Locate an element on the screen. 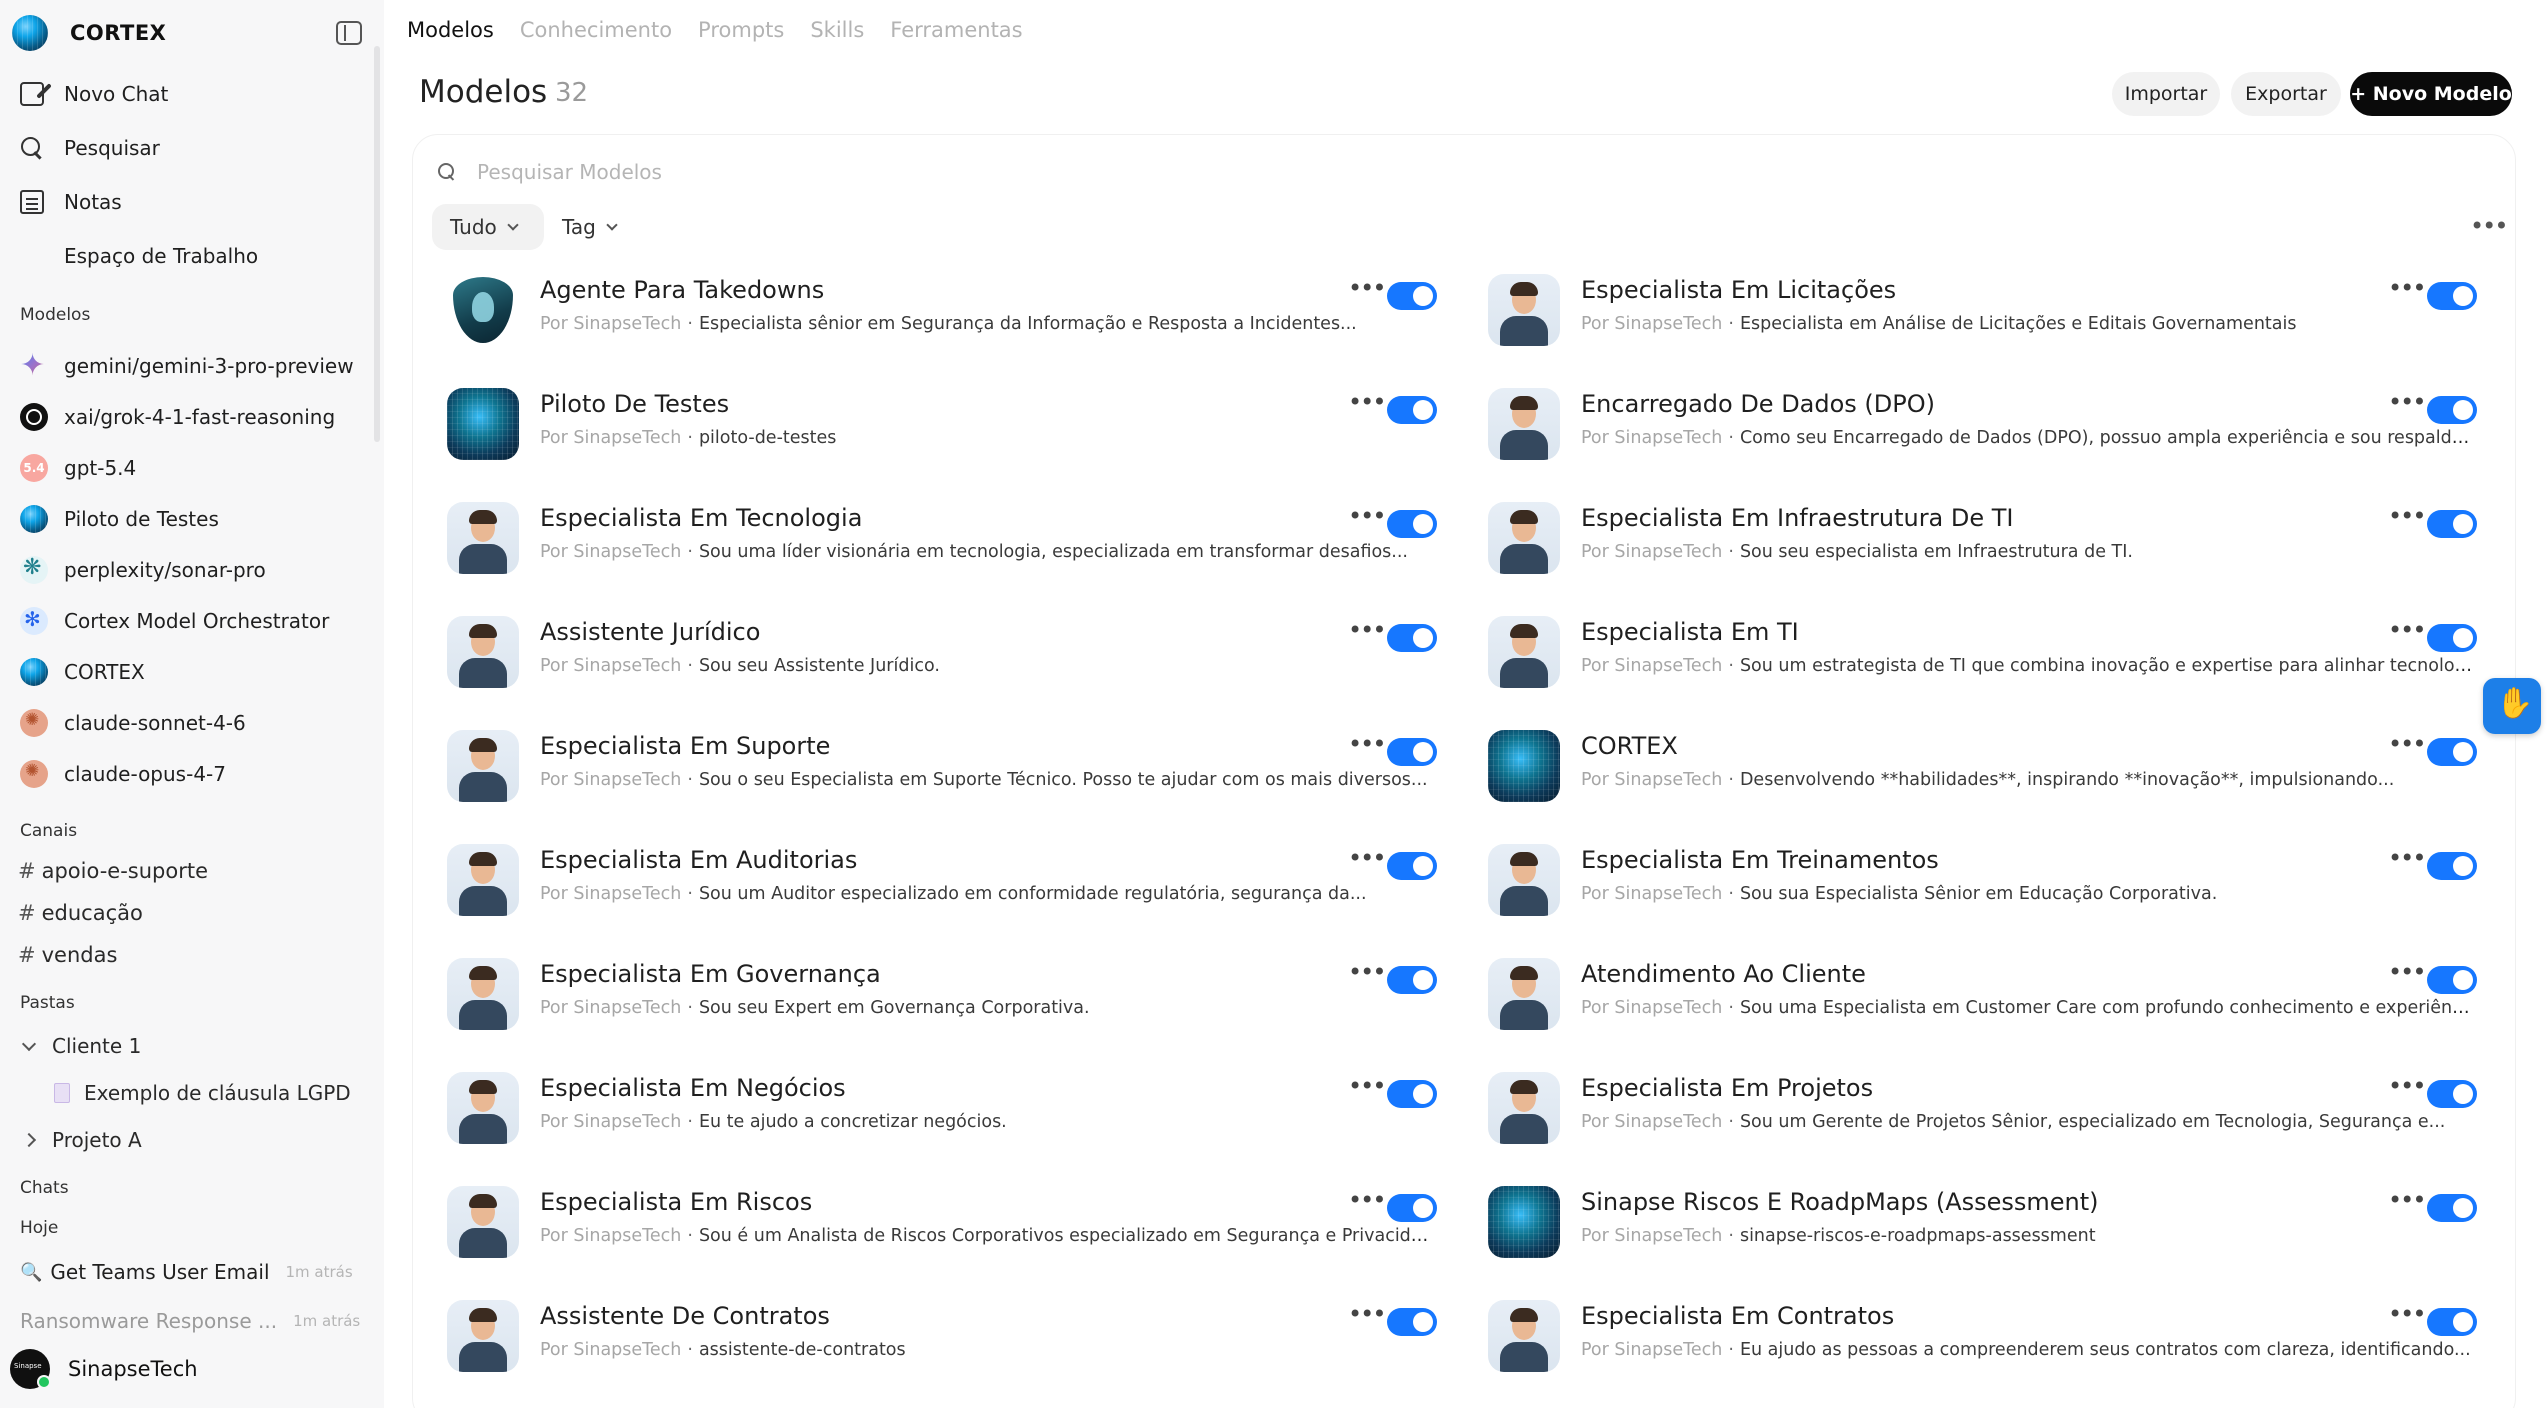  tab-skills: Skills is located at coordinates (837, 30).